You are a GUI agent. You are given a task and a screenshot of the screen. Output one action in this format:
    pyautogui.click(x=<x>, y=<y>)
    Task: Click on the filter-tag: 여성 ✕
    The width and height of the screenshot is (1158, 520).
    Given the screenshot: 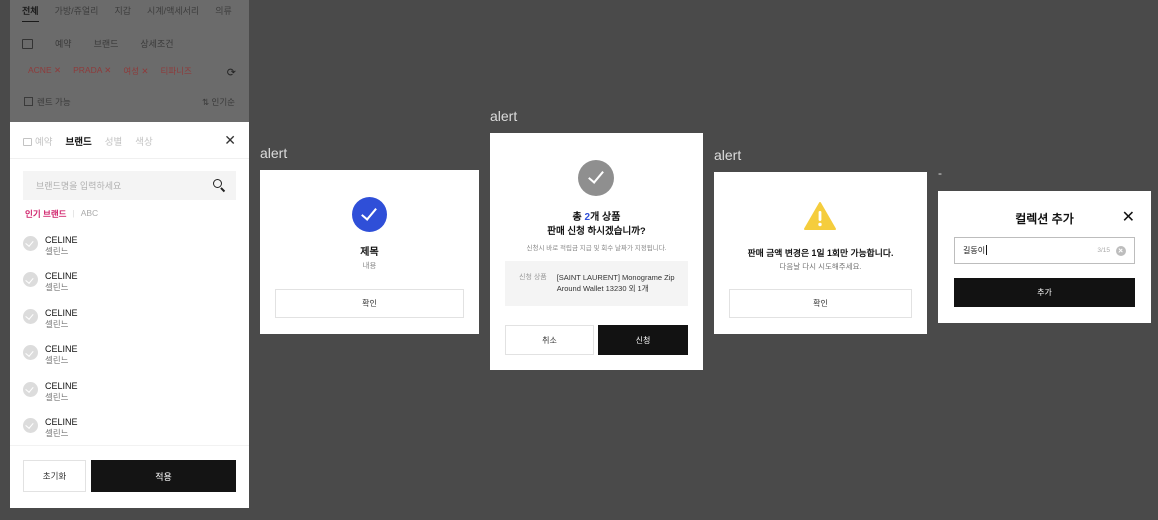 What is the action you would take?
    pyautogui.click(x=135, y=71)
    